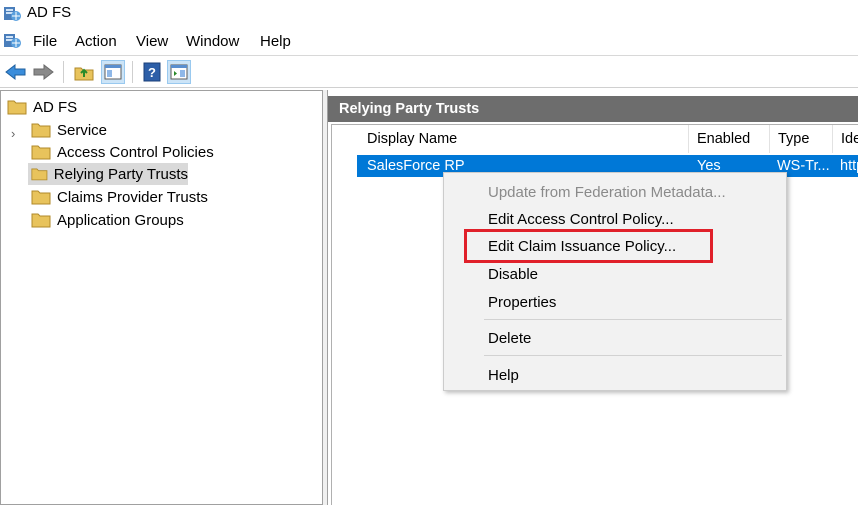 The image size is (858, 505). I want to click on tree-item-access-control-policies: Access Control Policies, so click(122, 152).